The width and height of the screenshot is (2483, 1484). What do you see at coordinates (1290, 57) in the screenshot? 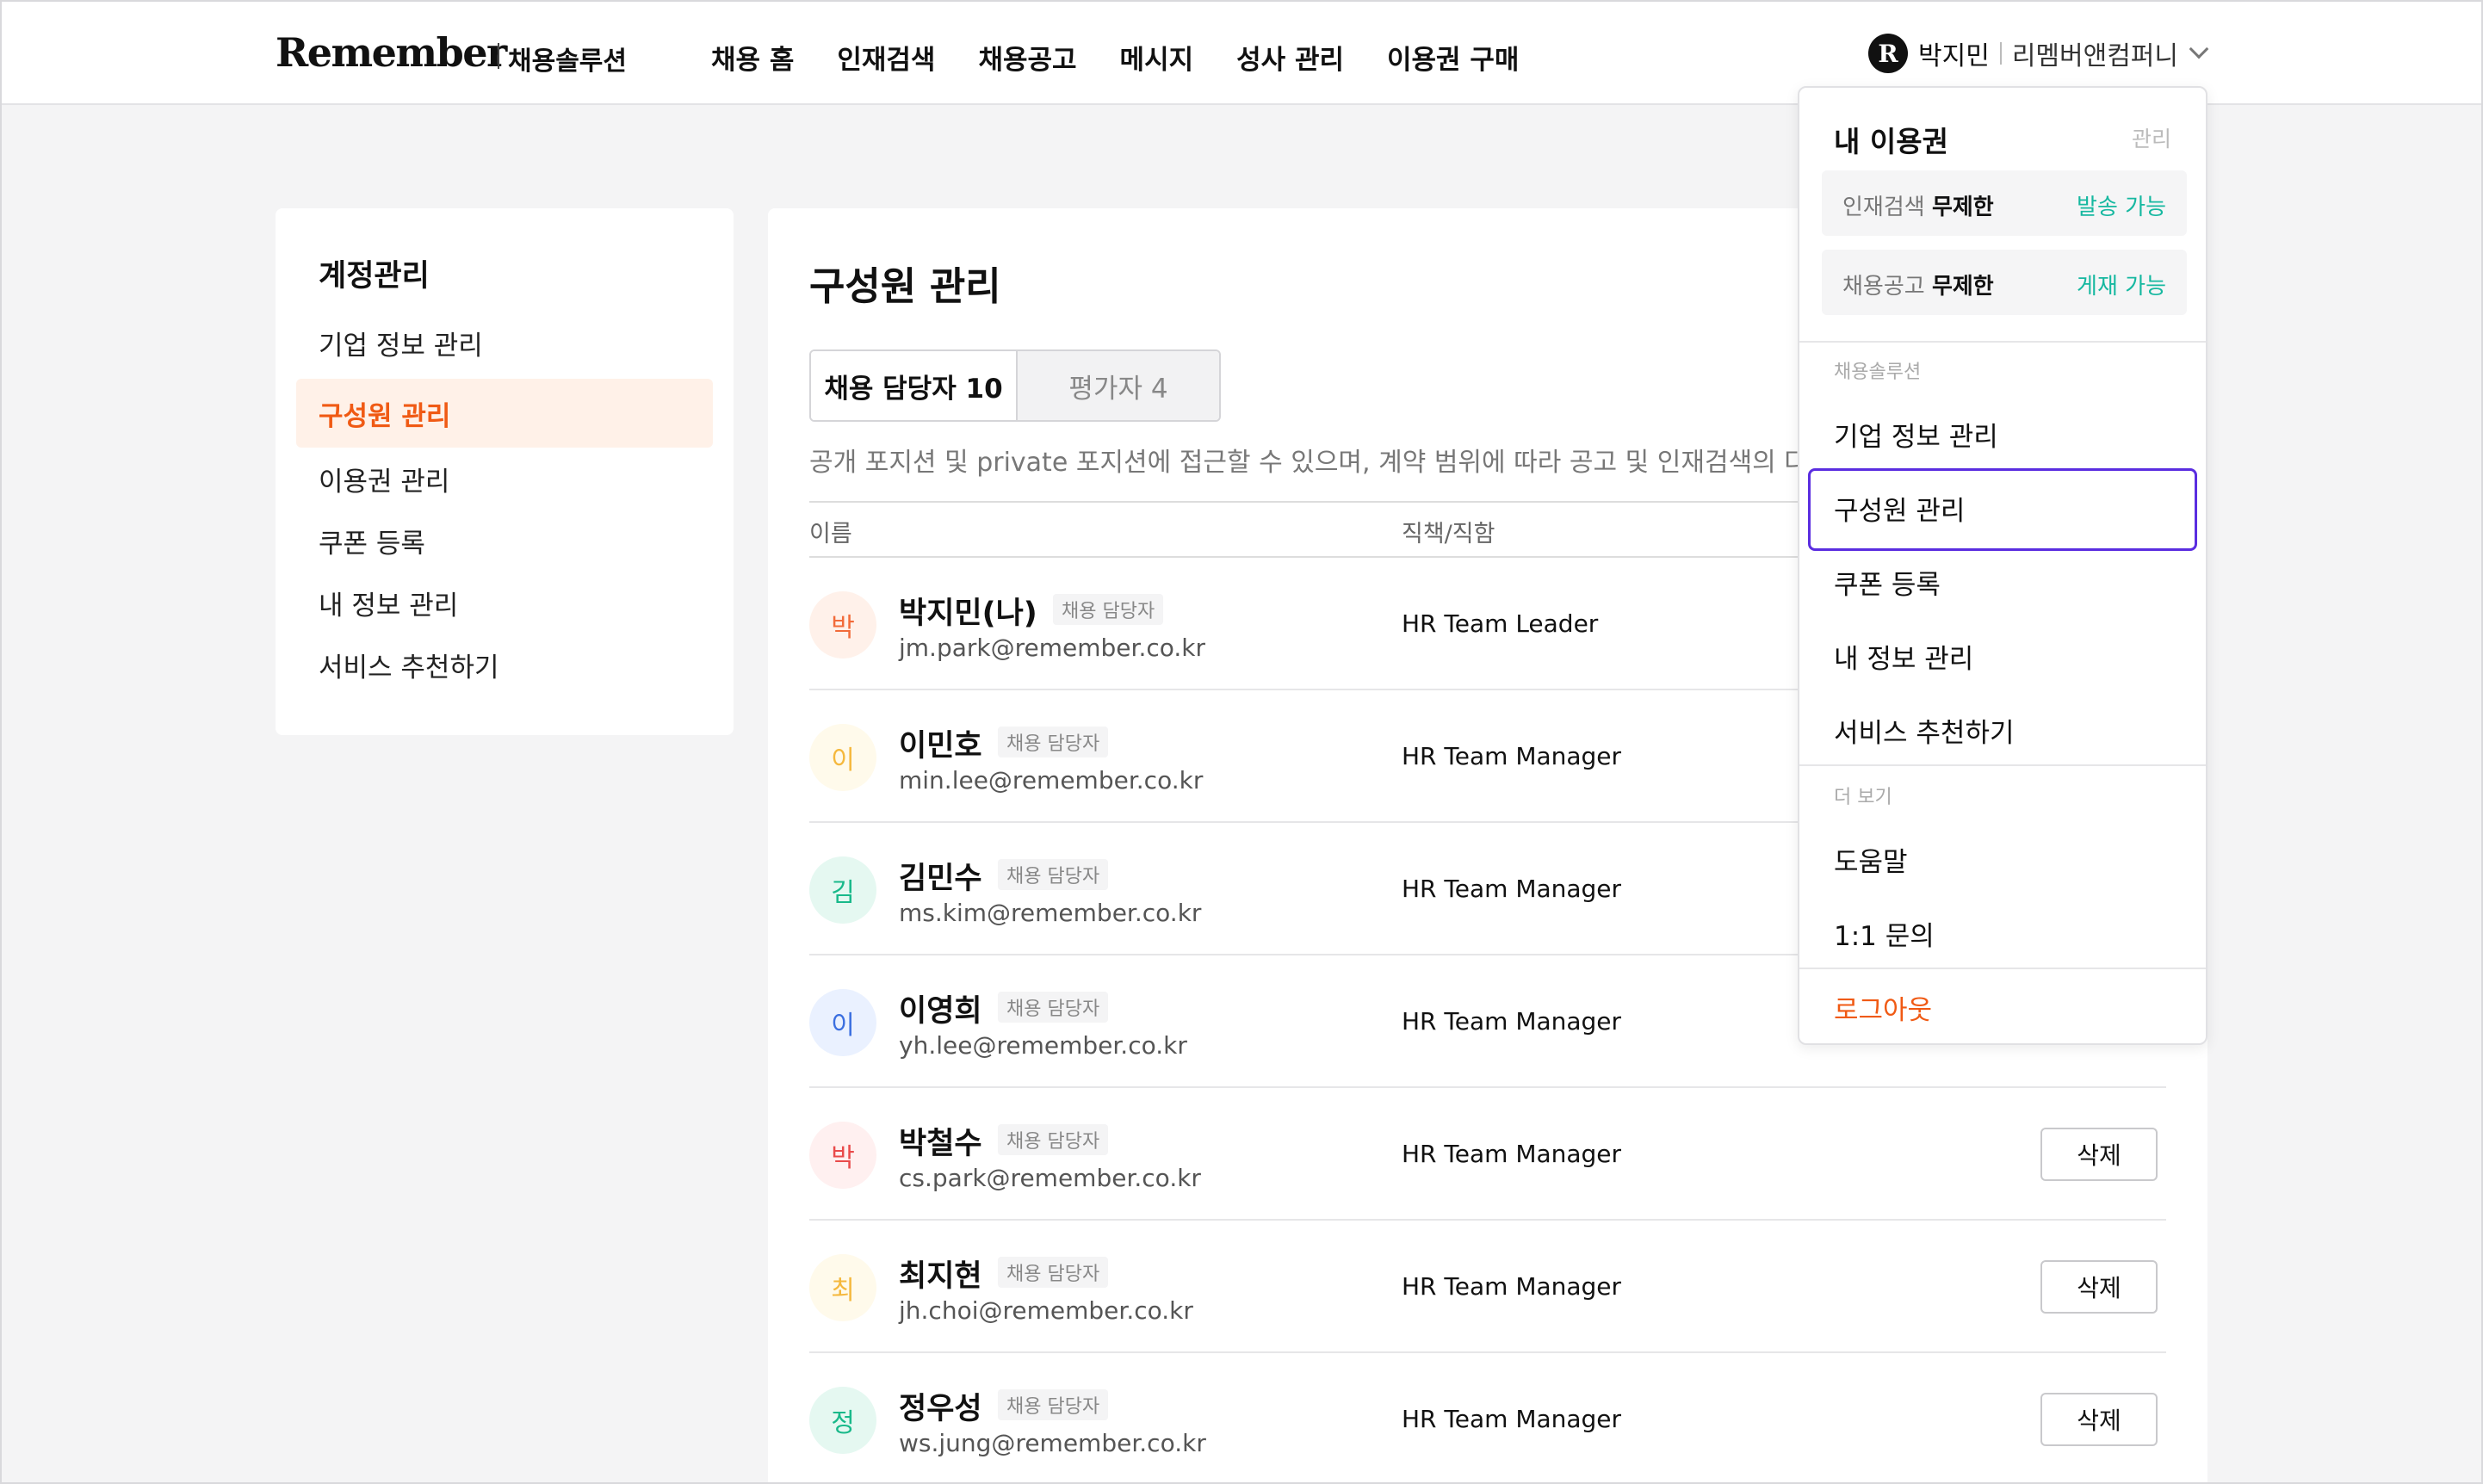
I see `nav-item-hires: 성사 관리` at bounding box center [1290, 57].